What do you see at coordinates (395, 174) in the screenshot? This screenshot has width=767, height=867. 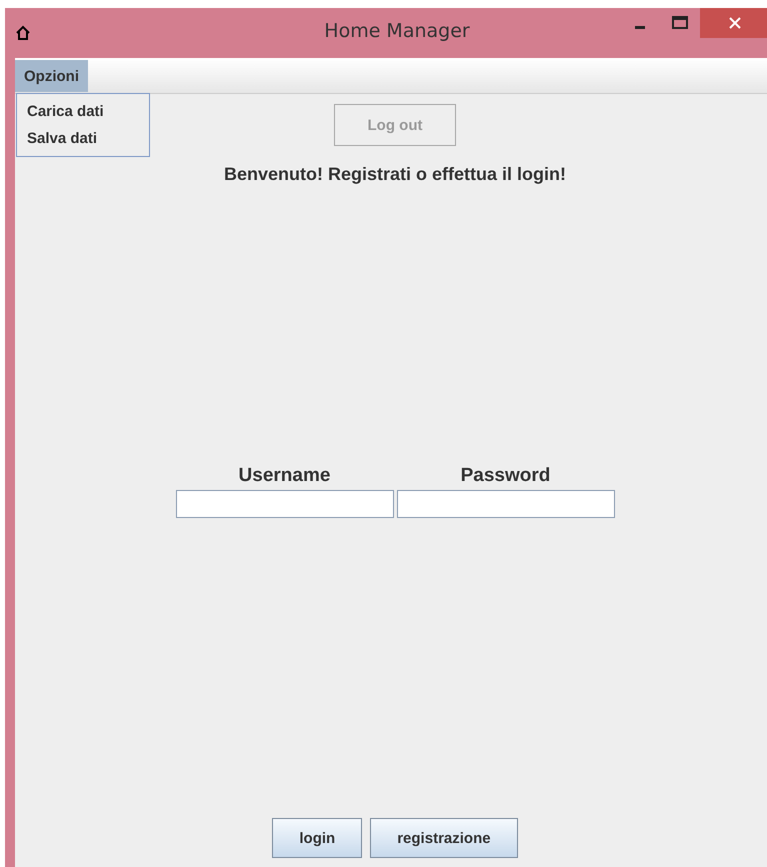 I see `welcome-text: Benvenuto! Registrati o effettua il login!` at bounding box center [395, 174].